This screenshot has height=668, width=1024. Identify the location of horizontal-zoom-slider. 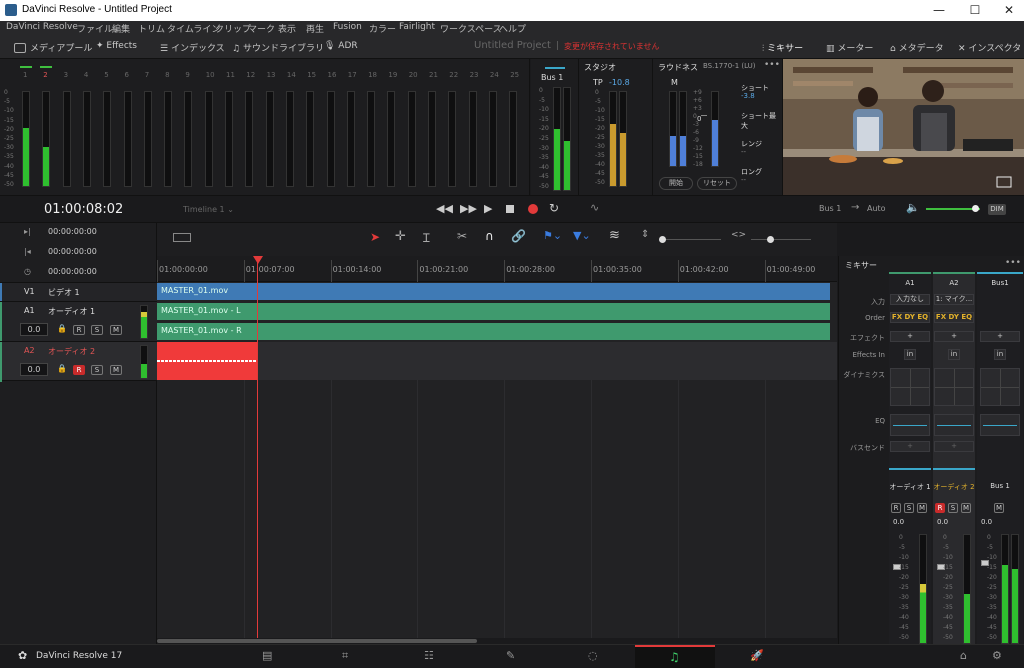
(781, 239).